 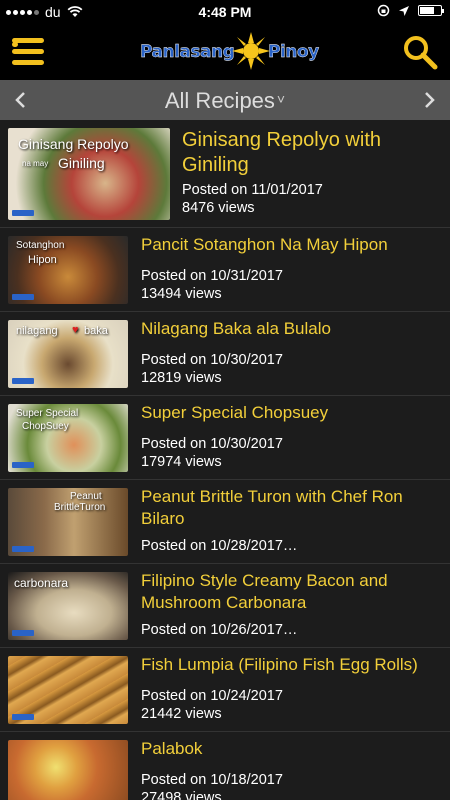 What do you see at coordinates (68, 606) in the screenshot?
I see `recipe-thumbnail: carbonara` at bounding box center [68, 606].